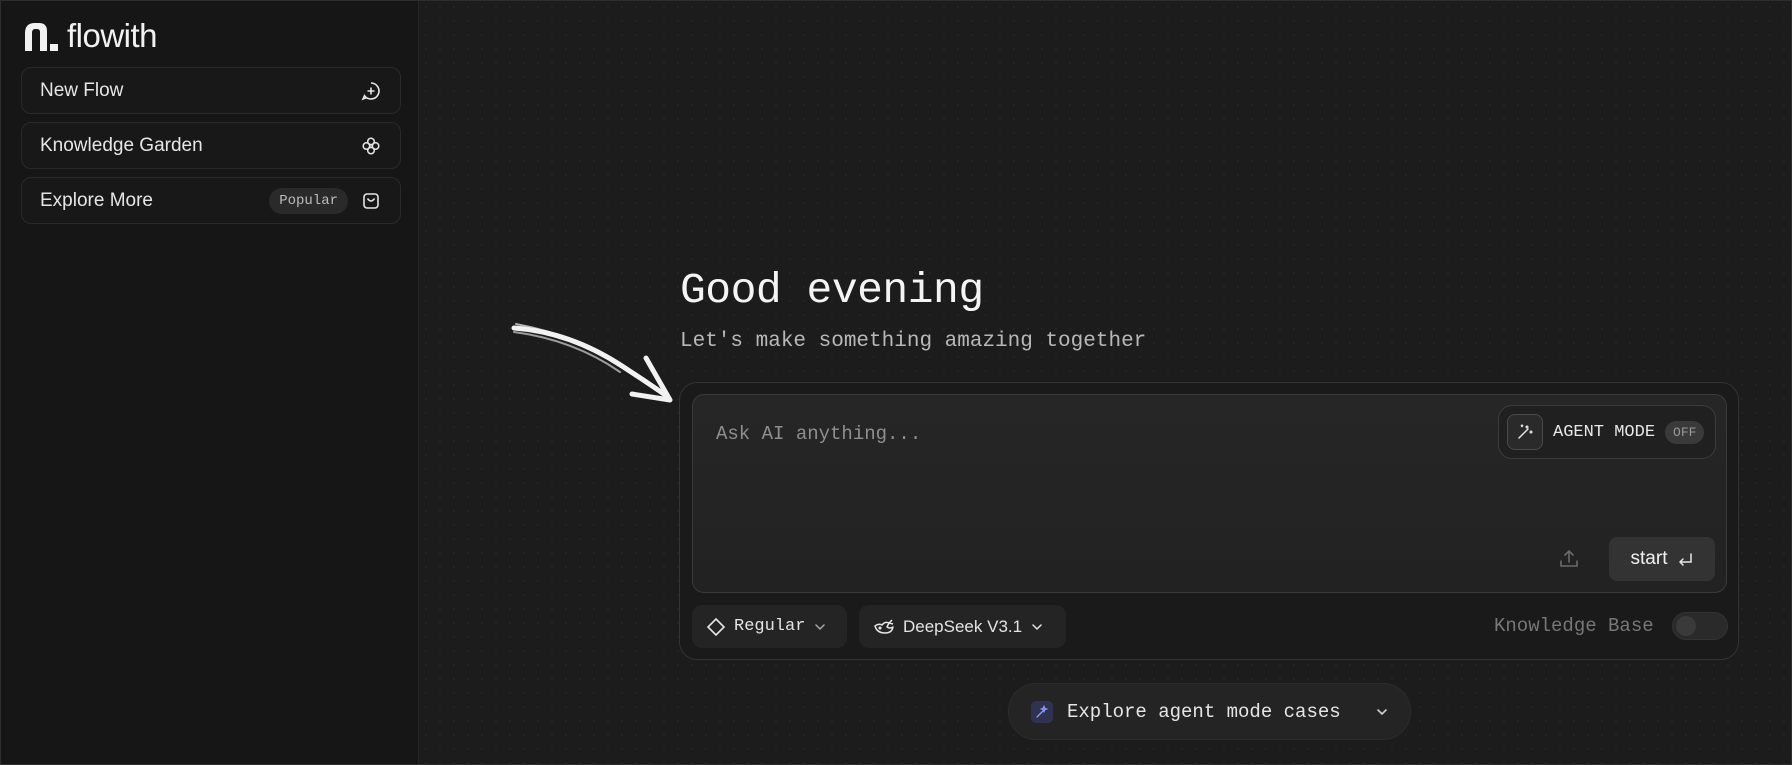 The image size is (1792, 765). Describe the element at coordinates (112, 35) in the screenshot. I see `brand-name: flowith` at that location.